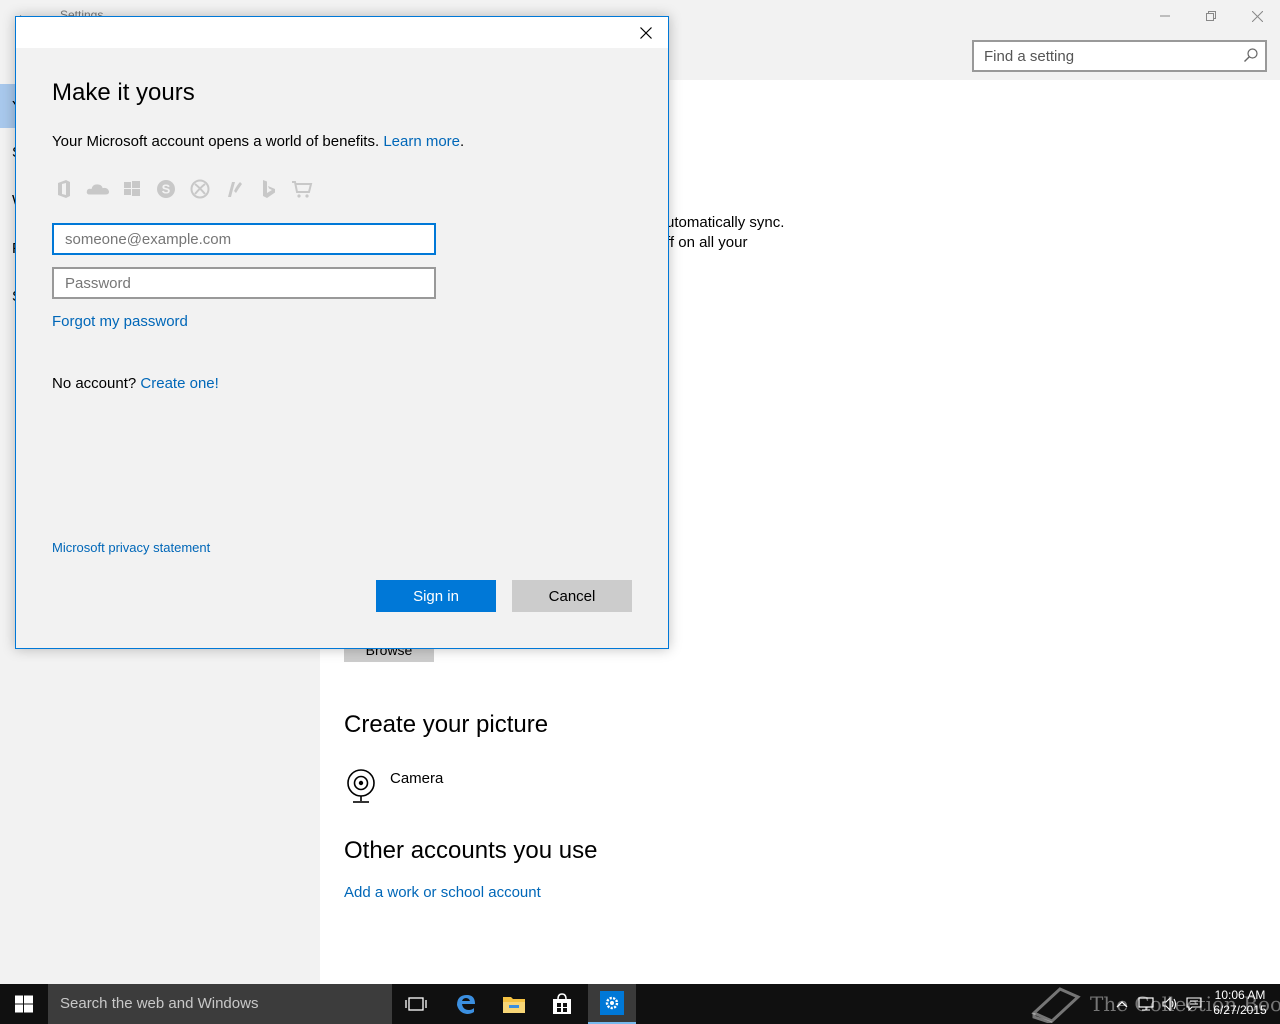 Image resolution: width=1280 pixels, height=1024 pixels. I want to click on minimize-button, so click(1165, 16).